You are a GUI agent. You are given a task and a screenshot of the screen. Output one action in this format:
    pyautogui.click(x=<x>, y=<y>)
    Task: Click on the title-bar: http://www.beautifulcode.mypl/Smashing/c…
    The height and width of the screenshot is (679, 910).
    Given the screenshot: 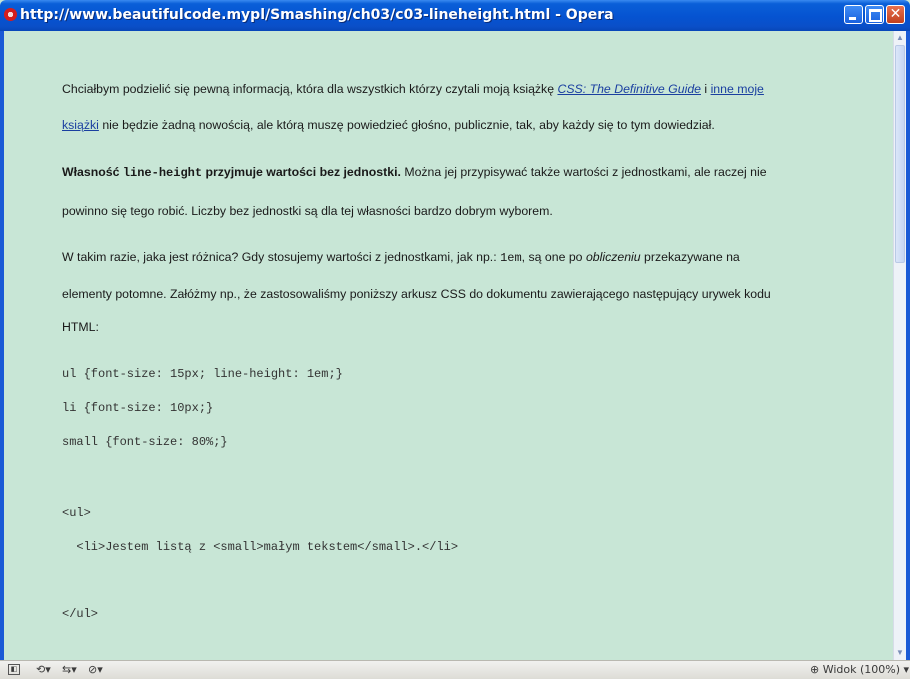 What is the action you would take?
    pyautogui.click(x=455, y=15)
    